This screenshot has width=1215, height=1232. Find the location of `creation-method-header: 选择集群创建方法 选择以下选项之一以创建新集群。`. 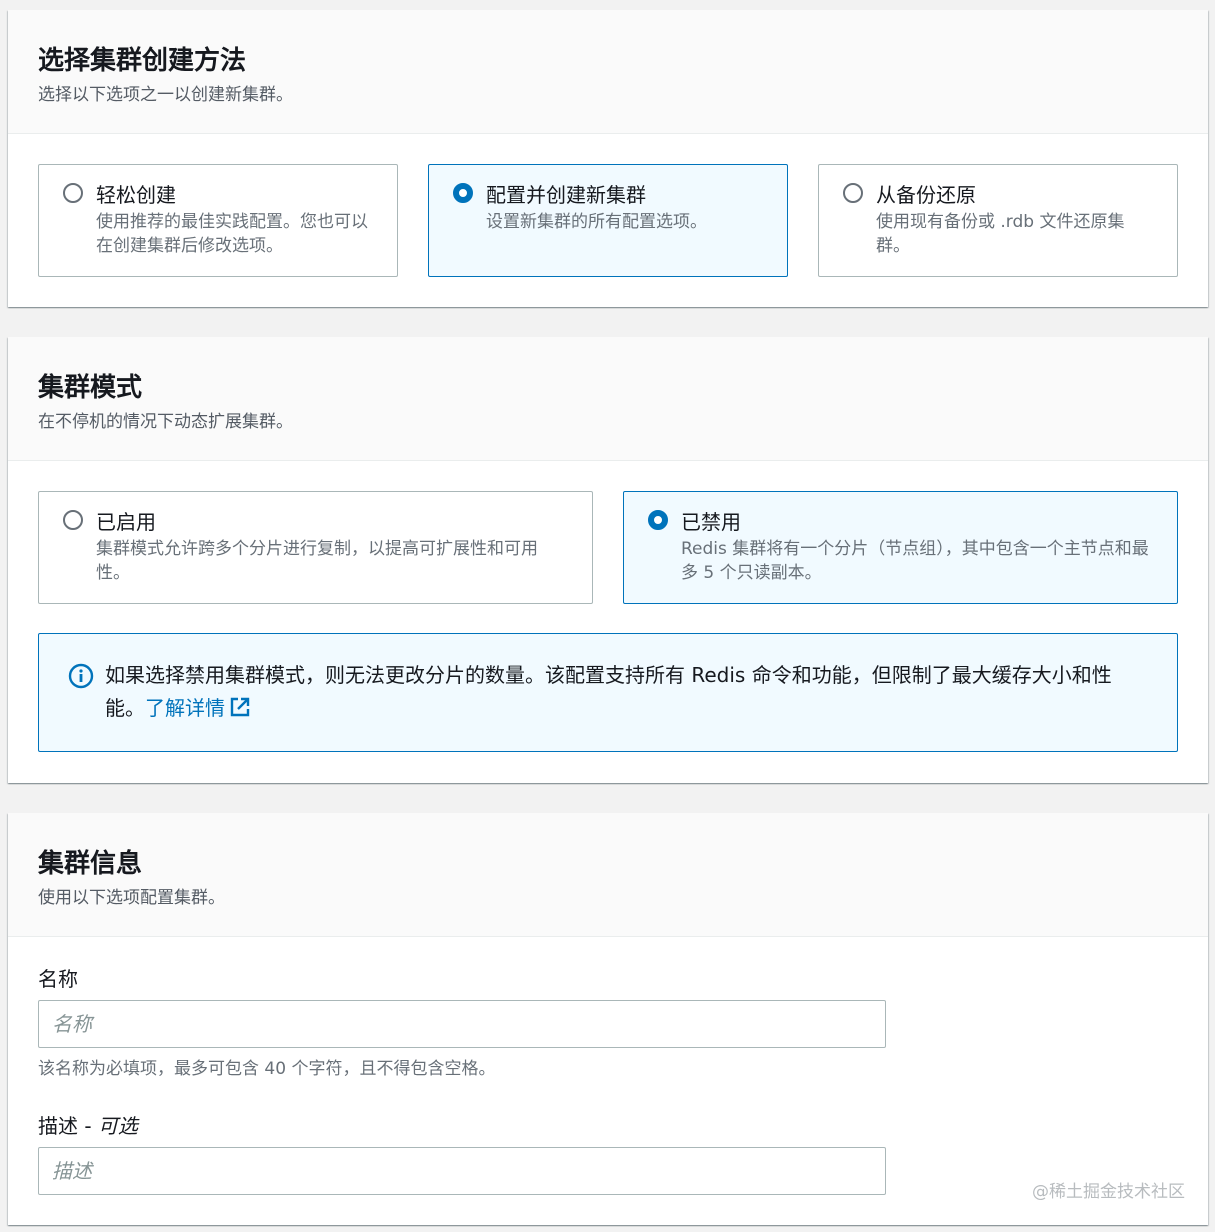

creation-method-header: 选择集群创建方法 选择以下选项之一以创建新集群。 is located at coordinates (608, 72).